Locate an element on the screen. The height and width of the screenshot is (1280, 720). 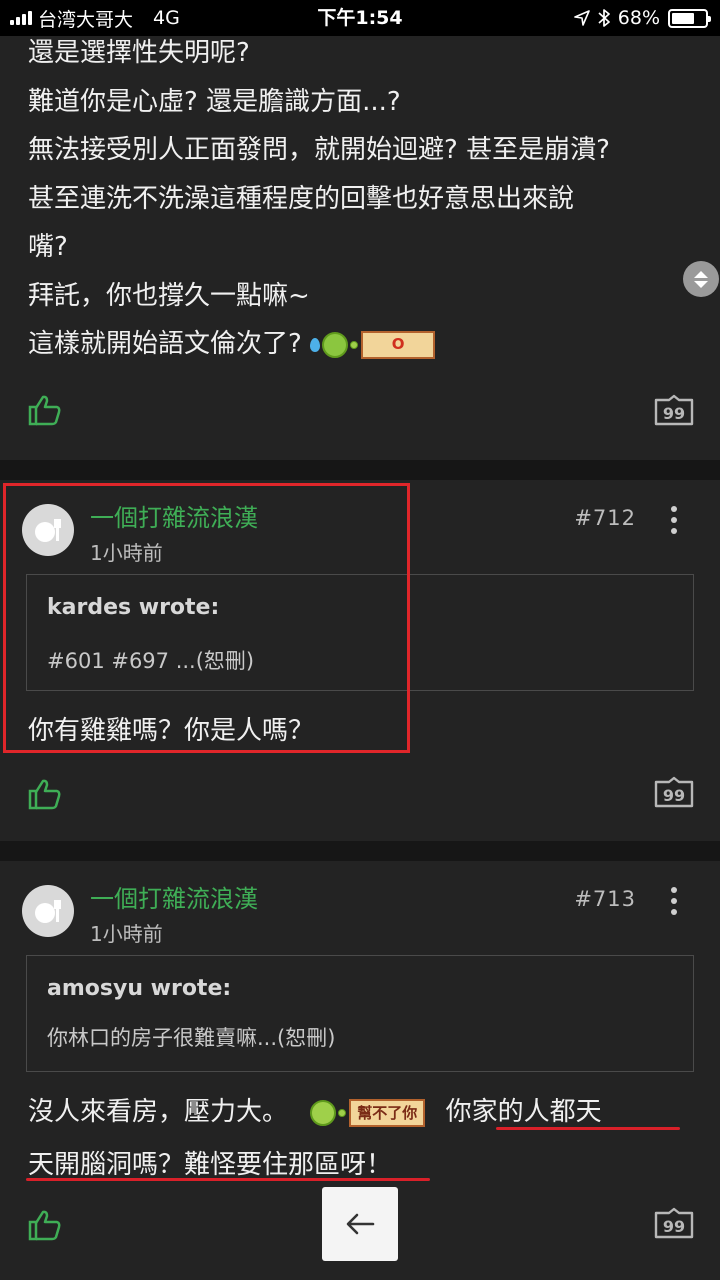
sticker-sign: 幫不了你 is located at coordinates (387, 1112).